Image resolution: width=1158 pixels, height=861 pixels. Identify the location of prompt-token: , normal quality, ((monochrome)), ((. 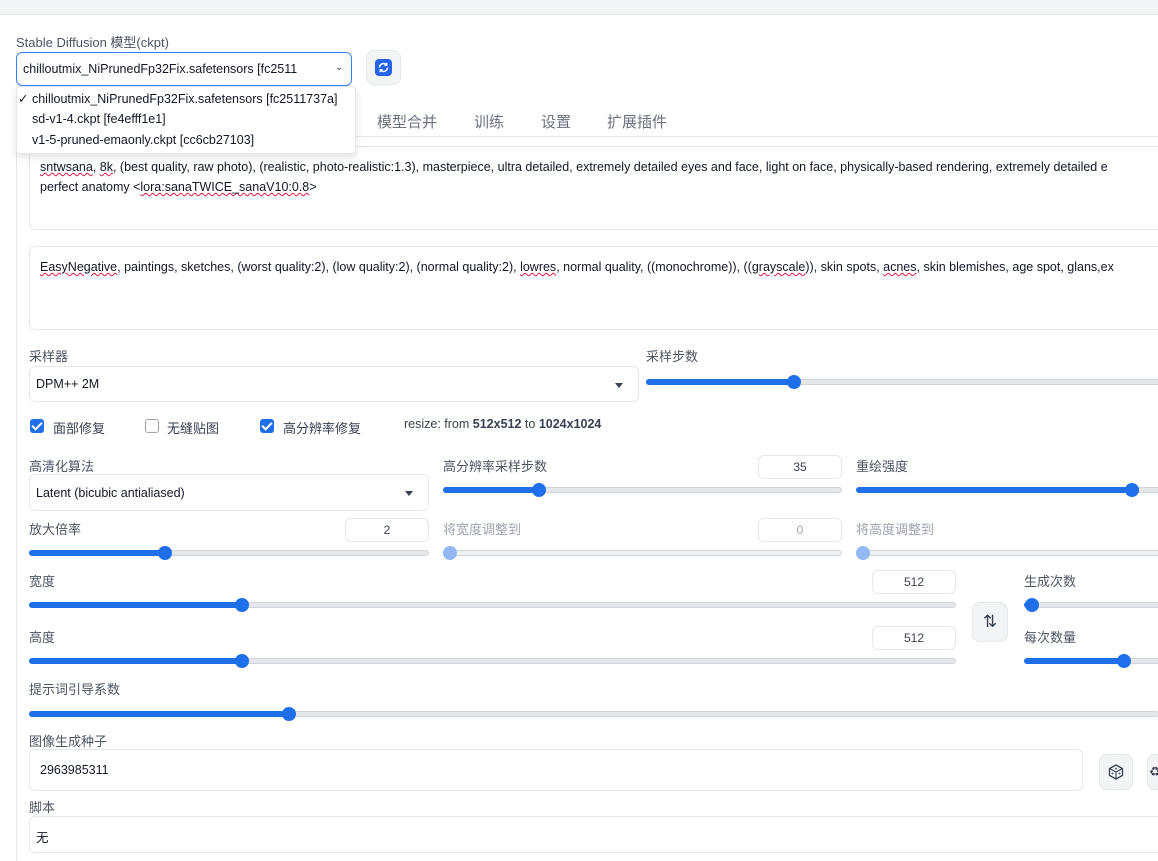
(654, 267).